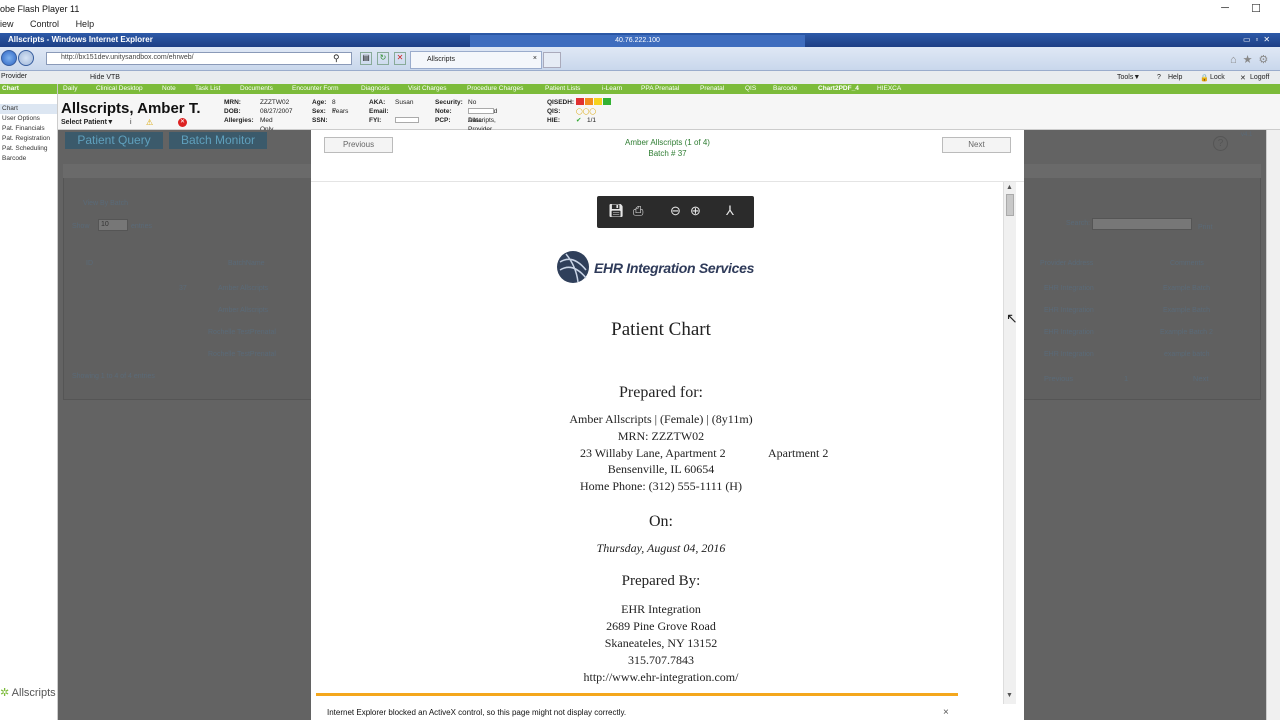 This screenshot has width=1280, height=720. Describe the element at coordinates (1142, 224) in the screenshot. I see `search-input` at that location.